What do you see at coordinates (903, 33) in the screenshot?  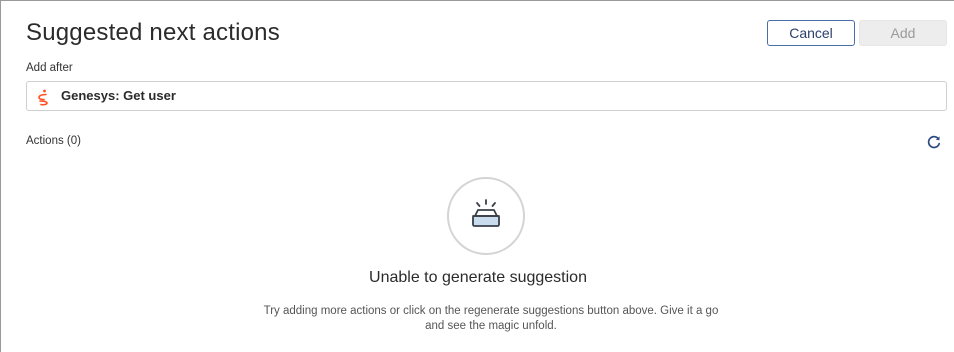 I see `add-button: Add` at bounding box center [903, 33].